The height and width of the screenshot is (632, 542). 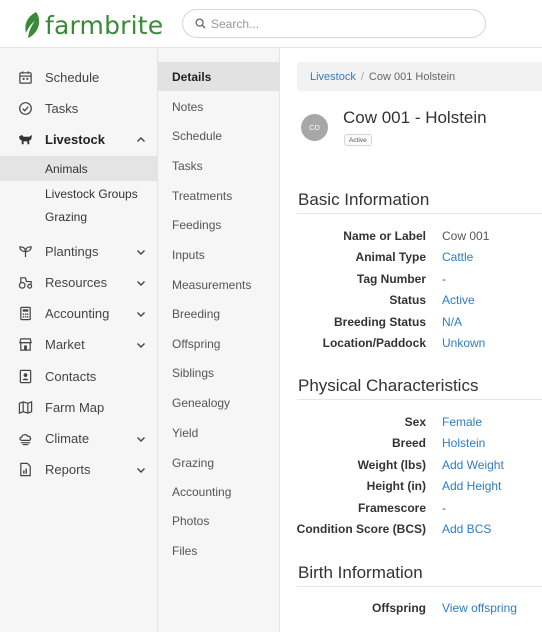 I want to click on sidebar-item-label: Accounting, so click(x=77, y=313).